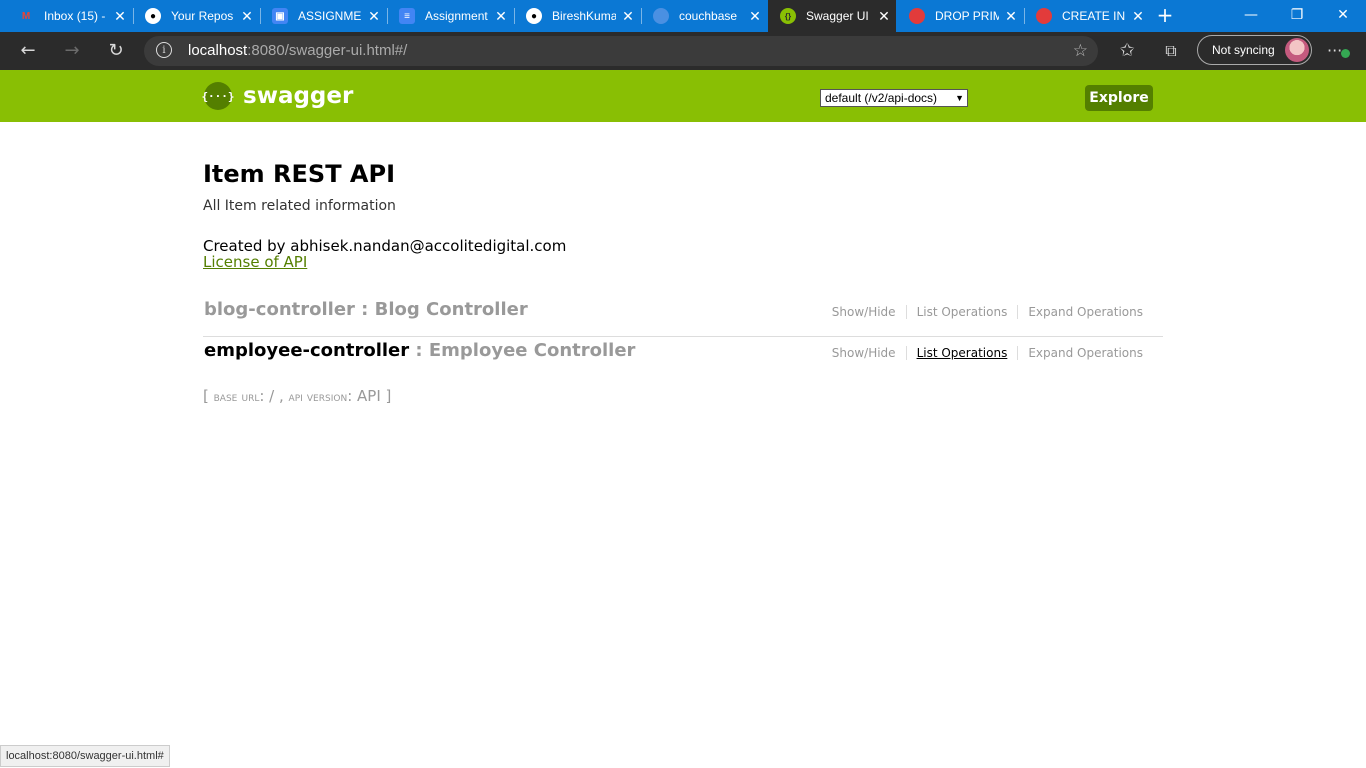 The image size is (1366, 768). I want to click on tab-inbox: M Inbox (15) - ✕, so click(69, 16).